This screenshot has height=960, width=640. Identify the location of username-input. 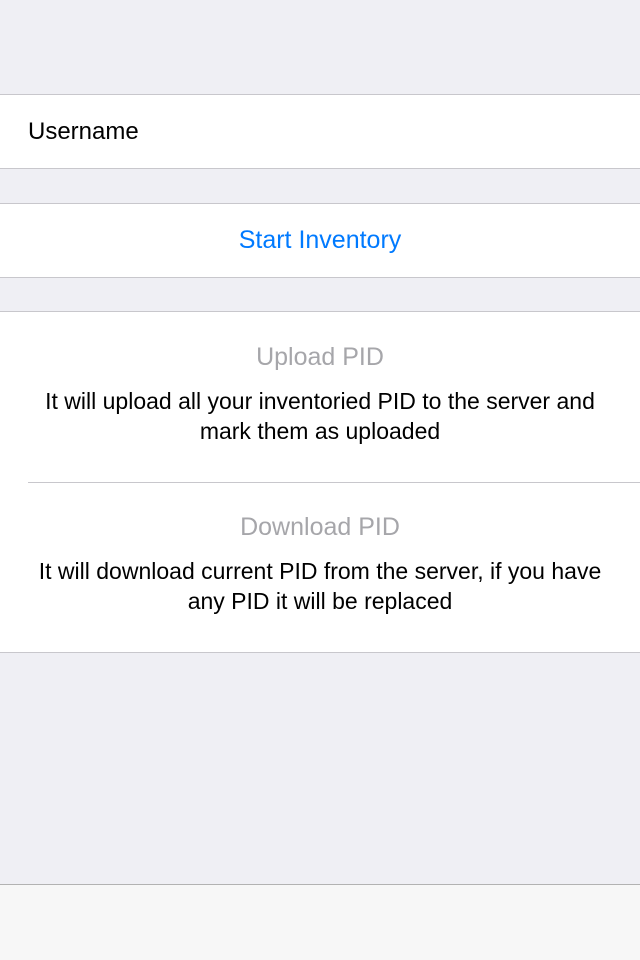
(397, 132).